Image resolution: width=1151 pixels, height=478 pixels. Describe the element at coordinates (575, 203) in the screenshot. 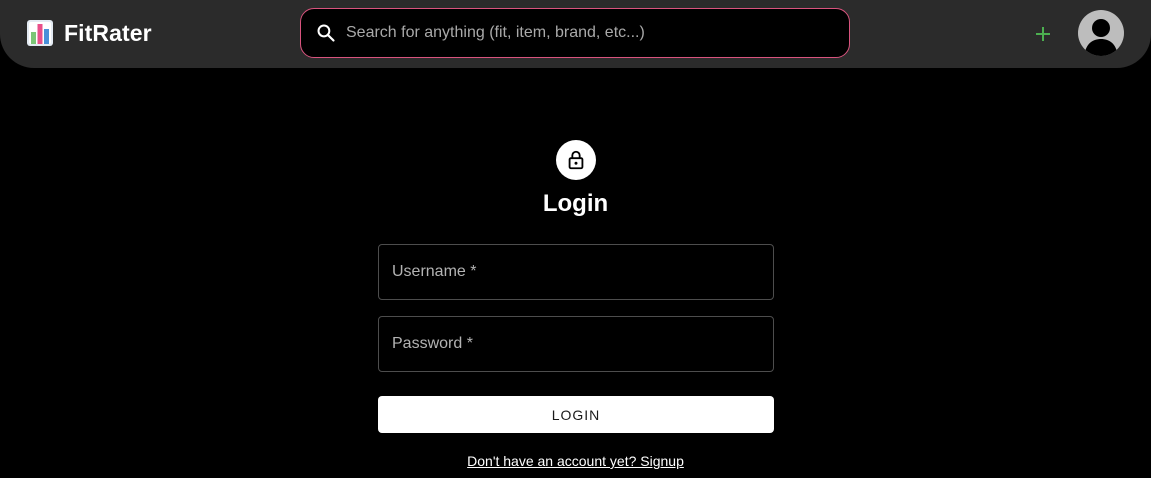

I see `page-title: Login` at that location.